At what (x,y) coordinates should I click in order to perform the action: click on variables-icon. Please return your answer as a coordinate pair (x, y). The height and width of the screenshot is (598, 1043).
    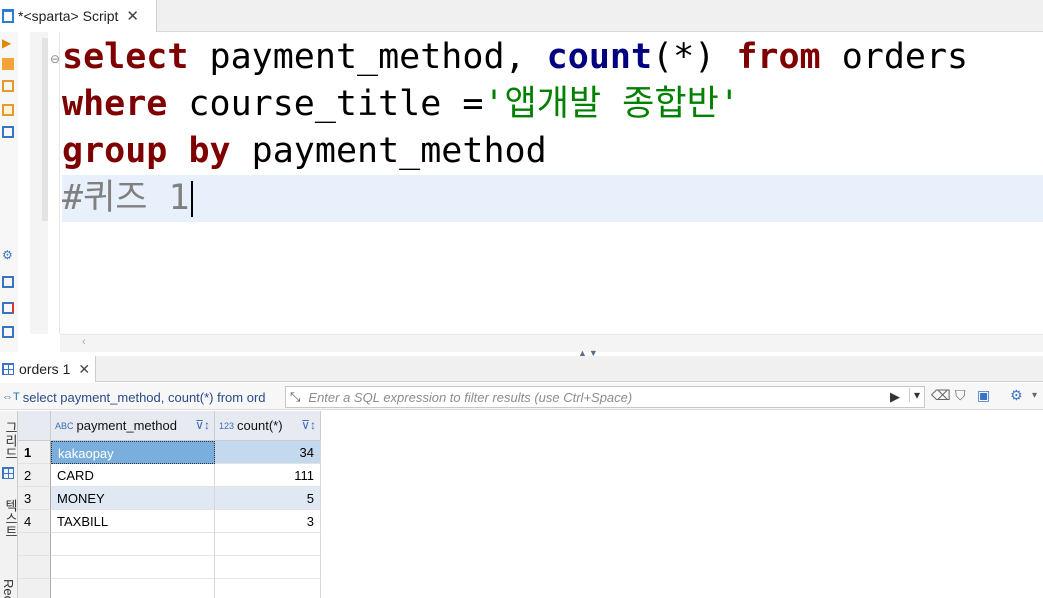
    Looking at the image, I should click on (8, 332).